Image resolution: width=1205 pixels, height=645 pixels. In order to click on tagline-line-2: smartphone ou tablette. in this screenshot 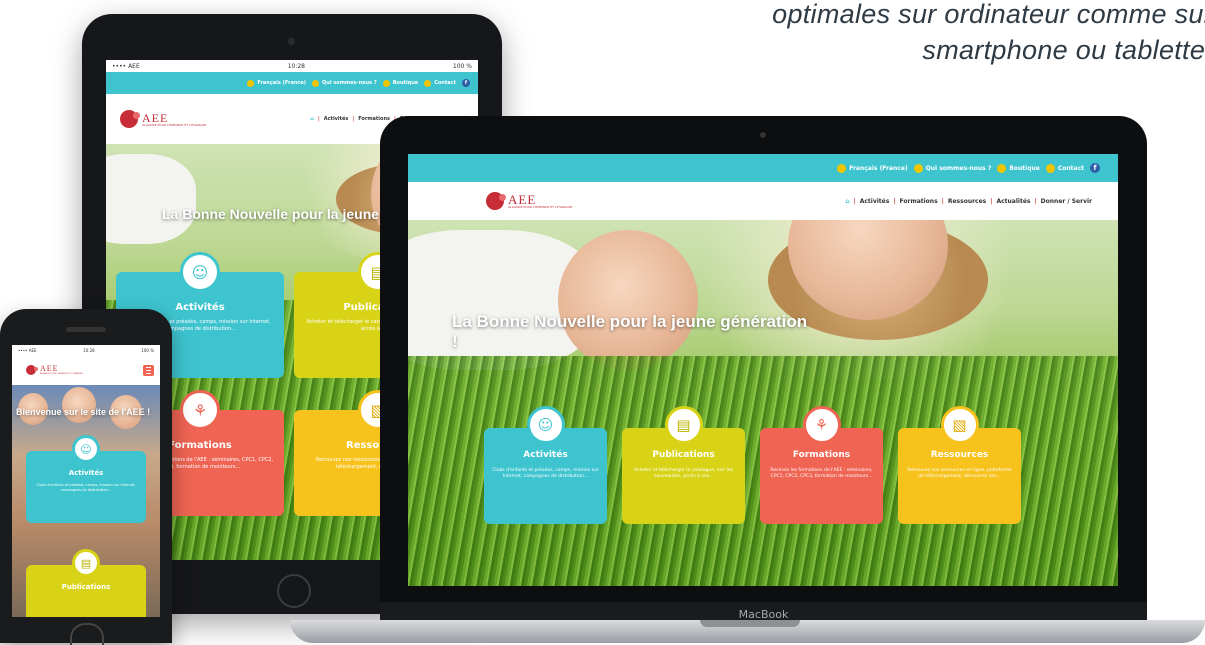, I will do `click(988, 50)`.